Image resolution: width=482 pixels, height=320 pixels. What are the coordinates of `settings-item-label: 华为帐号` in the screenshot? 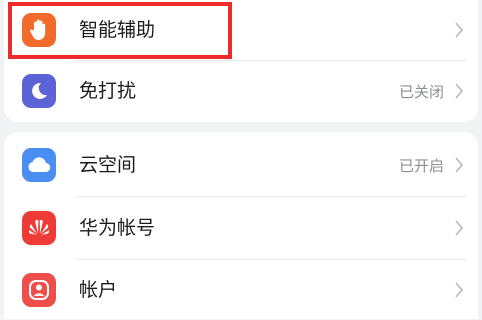 It's located at (117, 228).